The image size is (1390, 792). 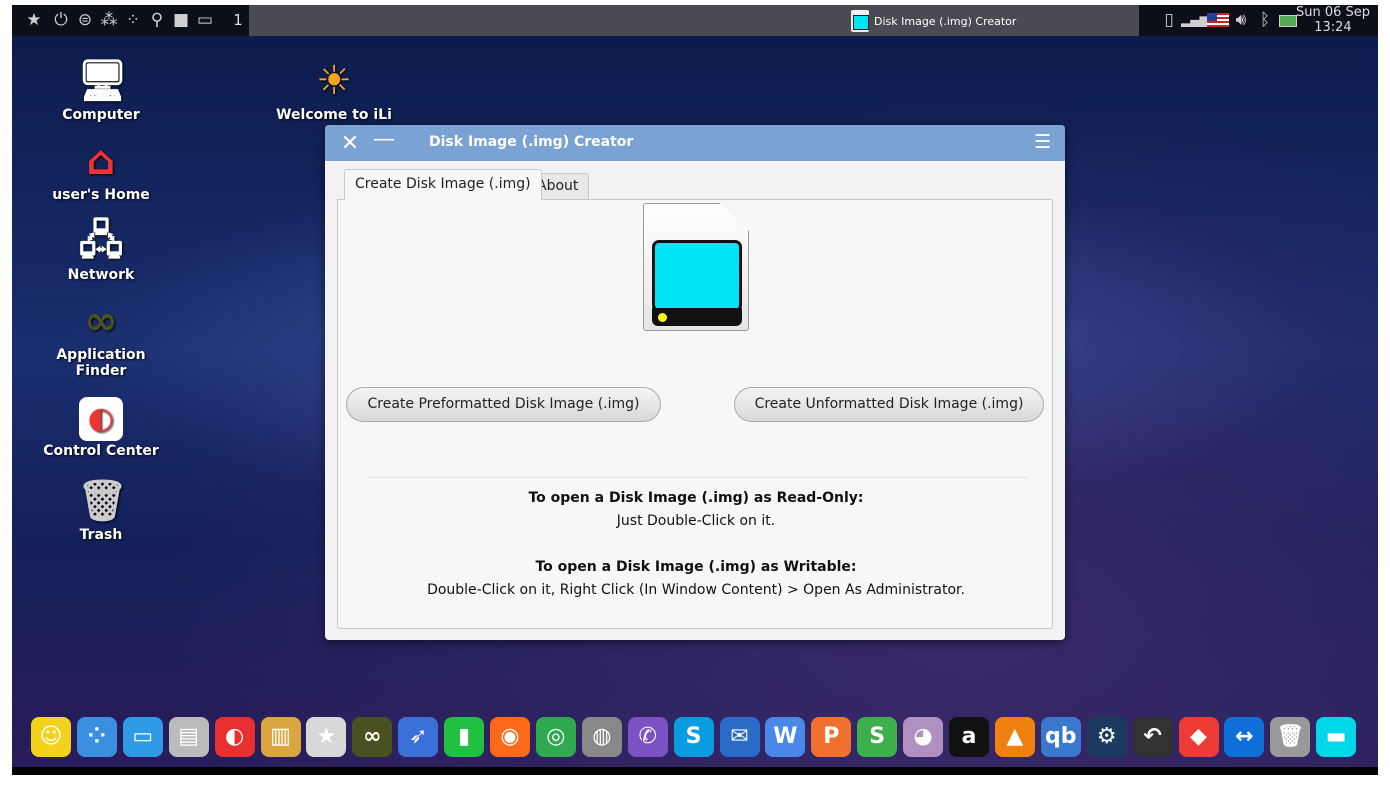 What do you see at coordinates (34, 20) in the screenshot?
I see `star-icon: ★` at bounding box center [34, 20].